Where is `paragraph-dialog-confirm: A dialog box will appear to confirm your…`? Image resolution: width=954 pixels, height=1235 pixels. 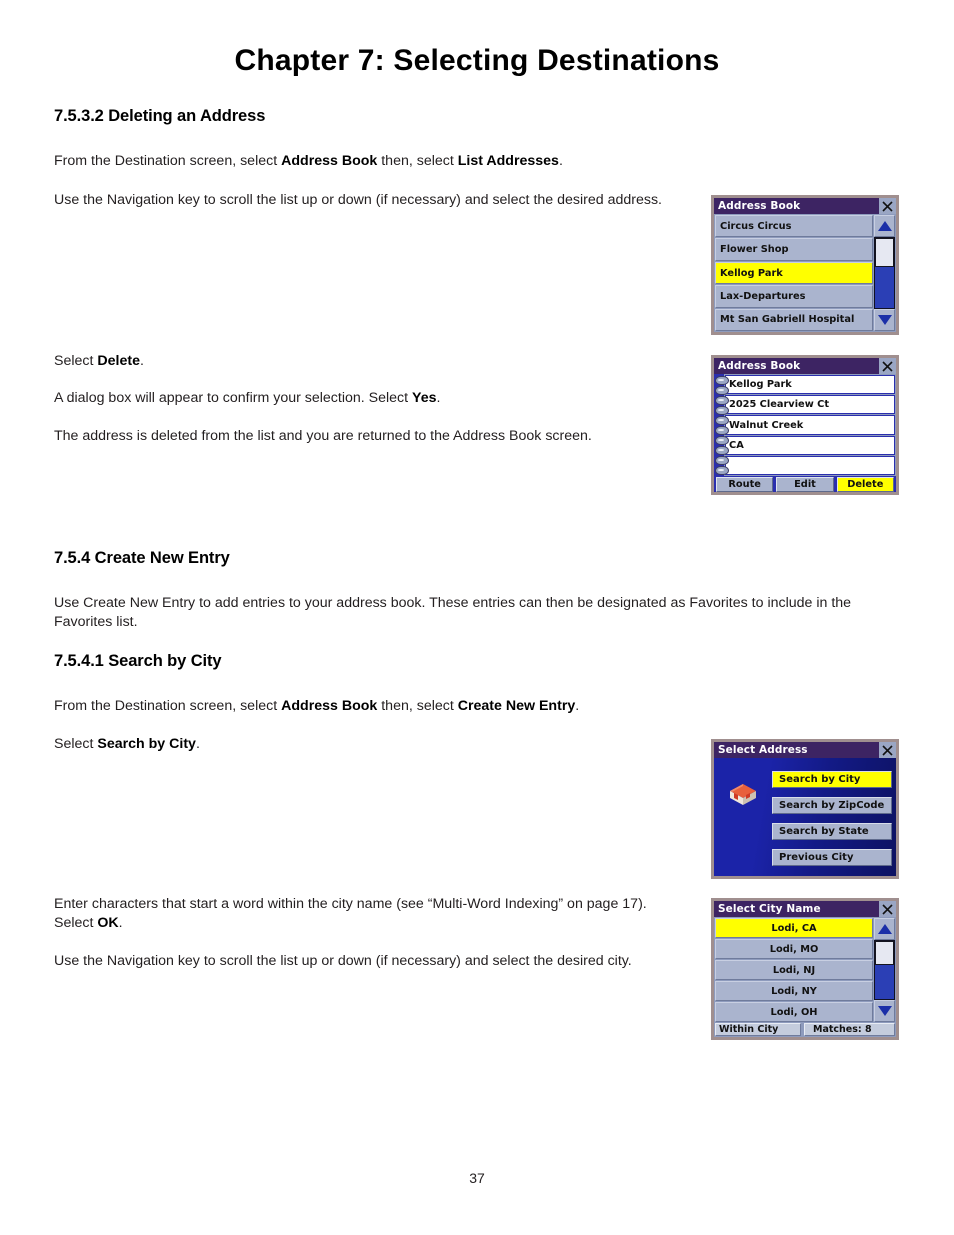 paragraph-dialog-confirm: A dialog box will appear to confirm your… is located at coordinates (364, 398).